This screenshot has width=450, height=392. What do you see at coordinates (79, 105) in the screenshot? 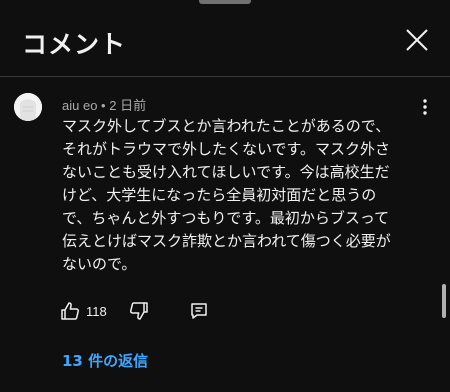
I see `comment-author: aiu eo` at bounding box center [79, 105].